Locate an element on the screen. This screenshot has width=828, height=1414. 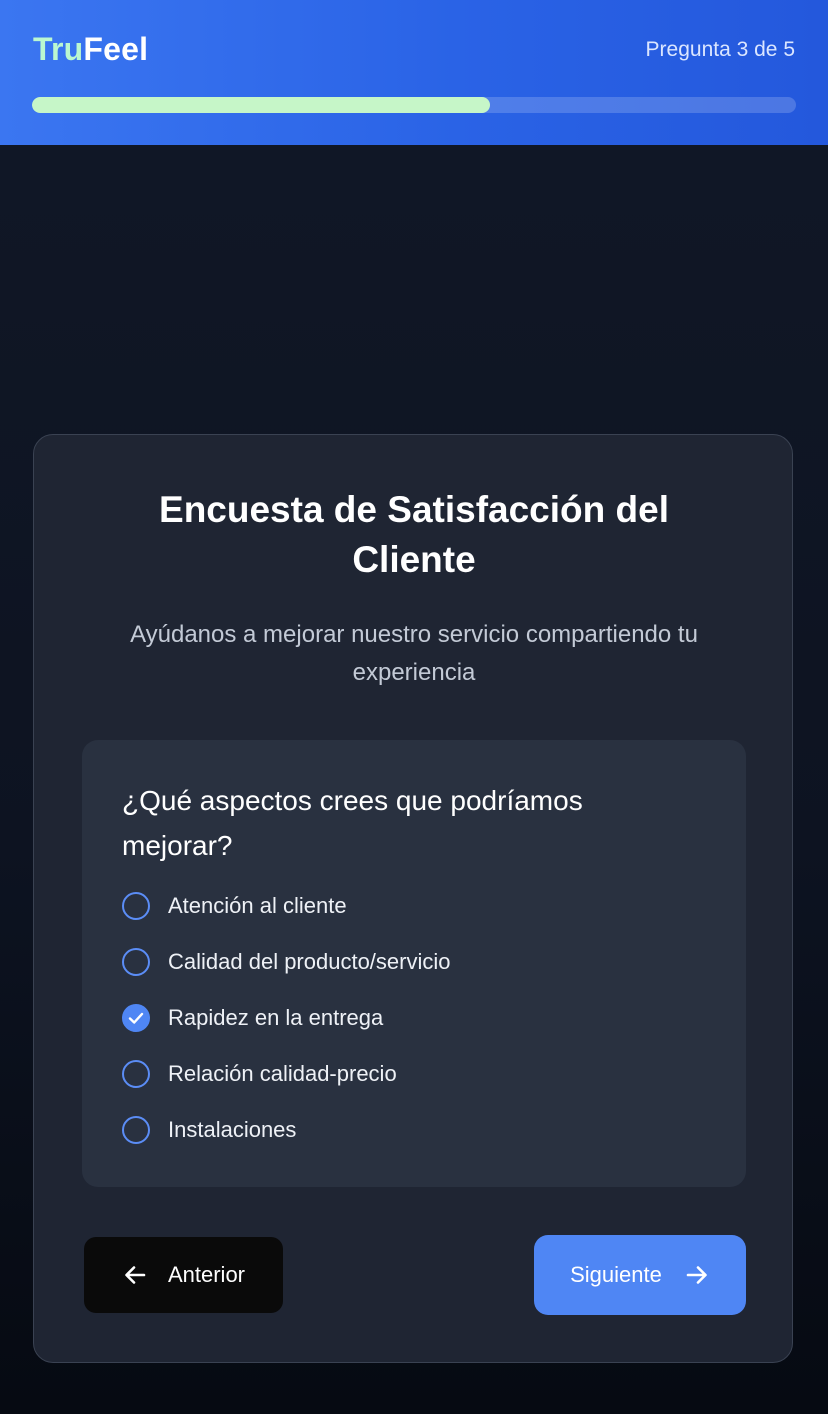
option-label: Atención al cliente is located at coordinates (257, 905).